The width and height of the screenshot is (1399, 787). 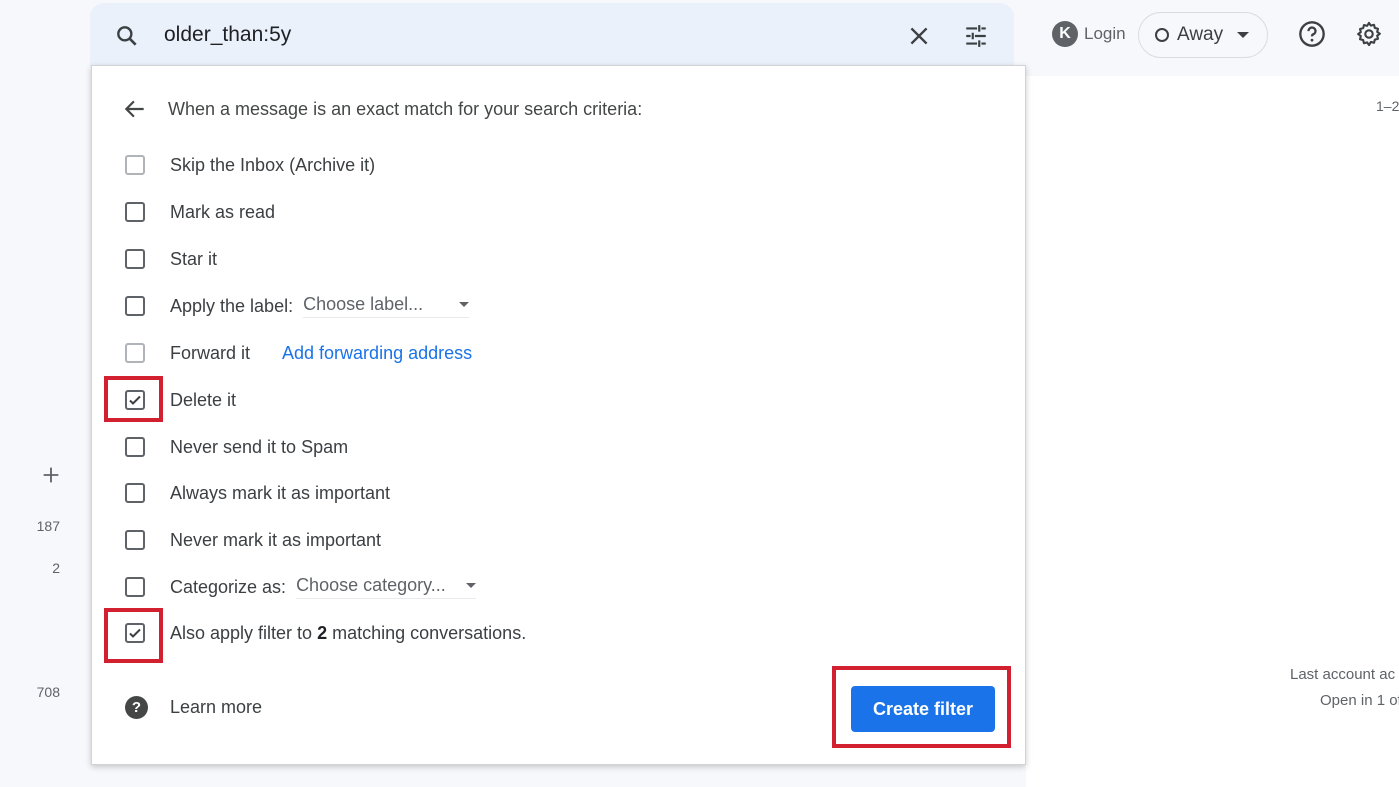 I want to click on option-label: Forward it, so click(x=210, y=352).